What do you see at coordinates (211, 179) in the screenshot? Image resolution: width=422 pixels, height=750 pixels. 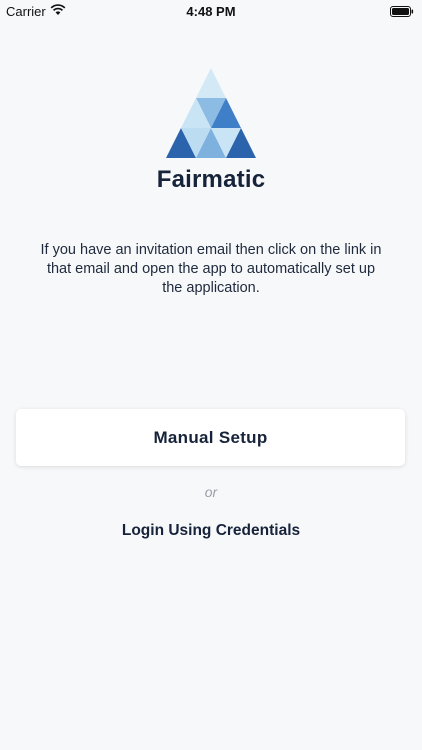 I see `app-title: Fairmatic` at bounding box center [211, 179].